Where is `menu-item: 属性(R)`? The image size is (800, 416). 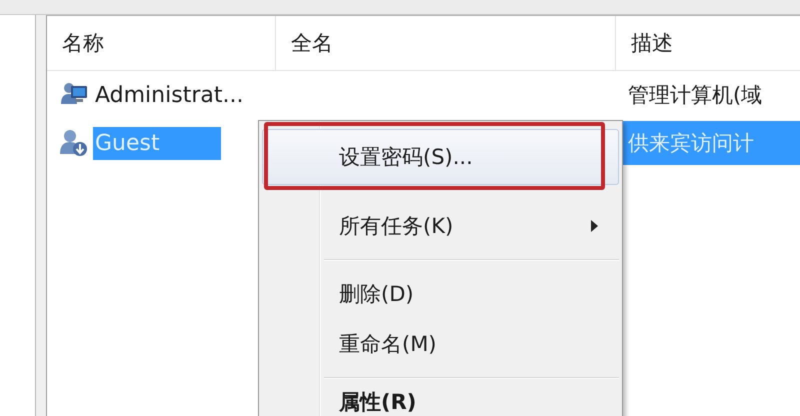
menu-item: 属性(R) is located at coordinates (440, 401).